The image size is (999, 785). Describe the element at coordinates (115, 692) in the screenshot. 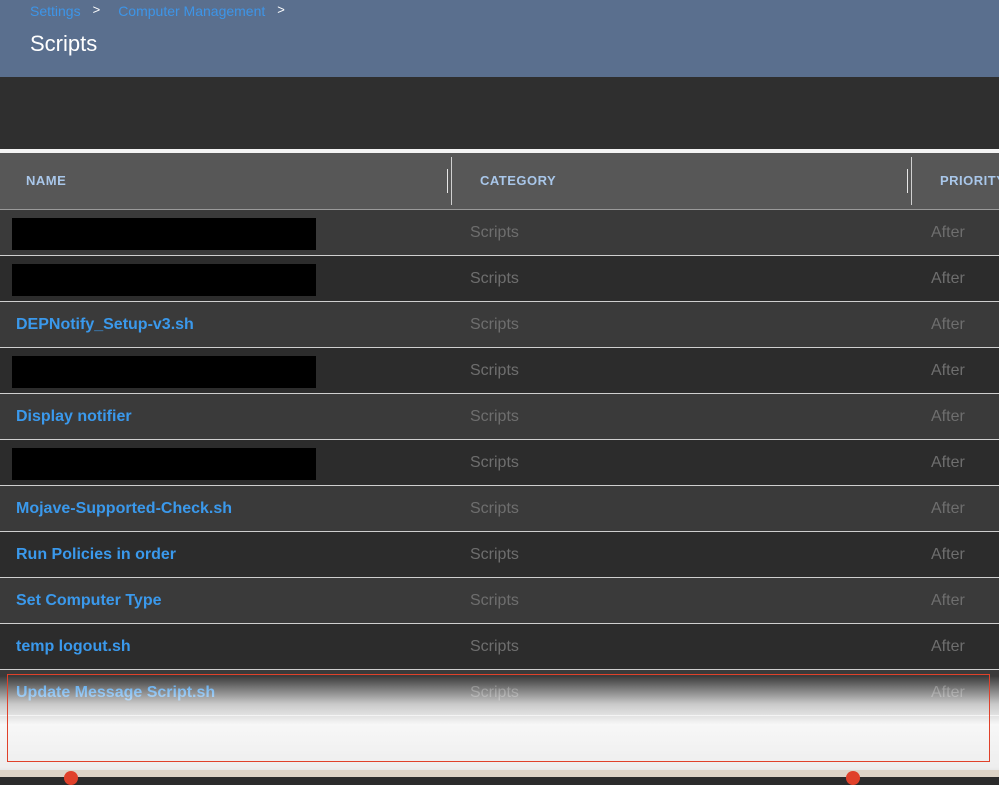

I see `script-name-link: Update Message Script.sh` at that location.